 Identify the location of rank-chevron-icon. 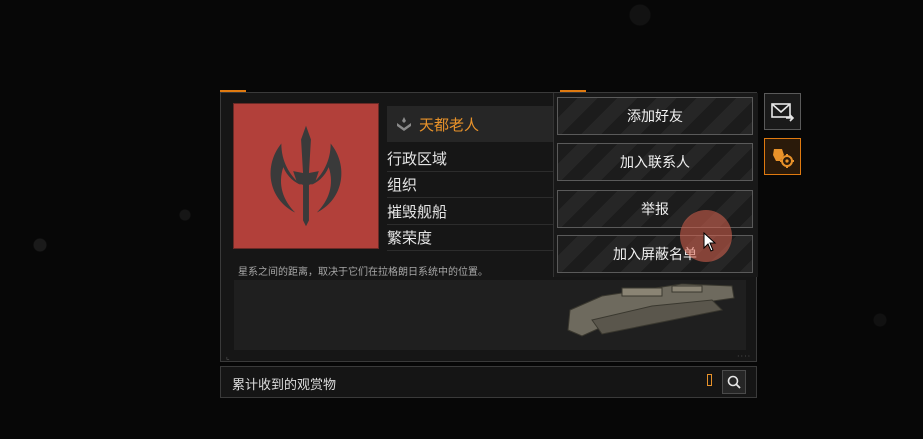
(404, 124).